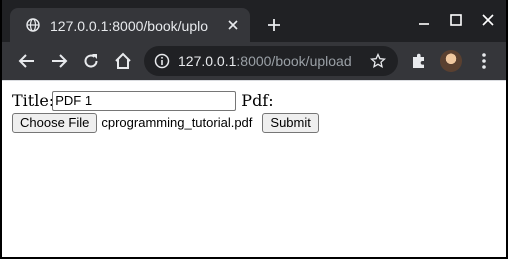  Describe the element at coordinates (451, 61) in the screenshot. I see `avatar` at that location.